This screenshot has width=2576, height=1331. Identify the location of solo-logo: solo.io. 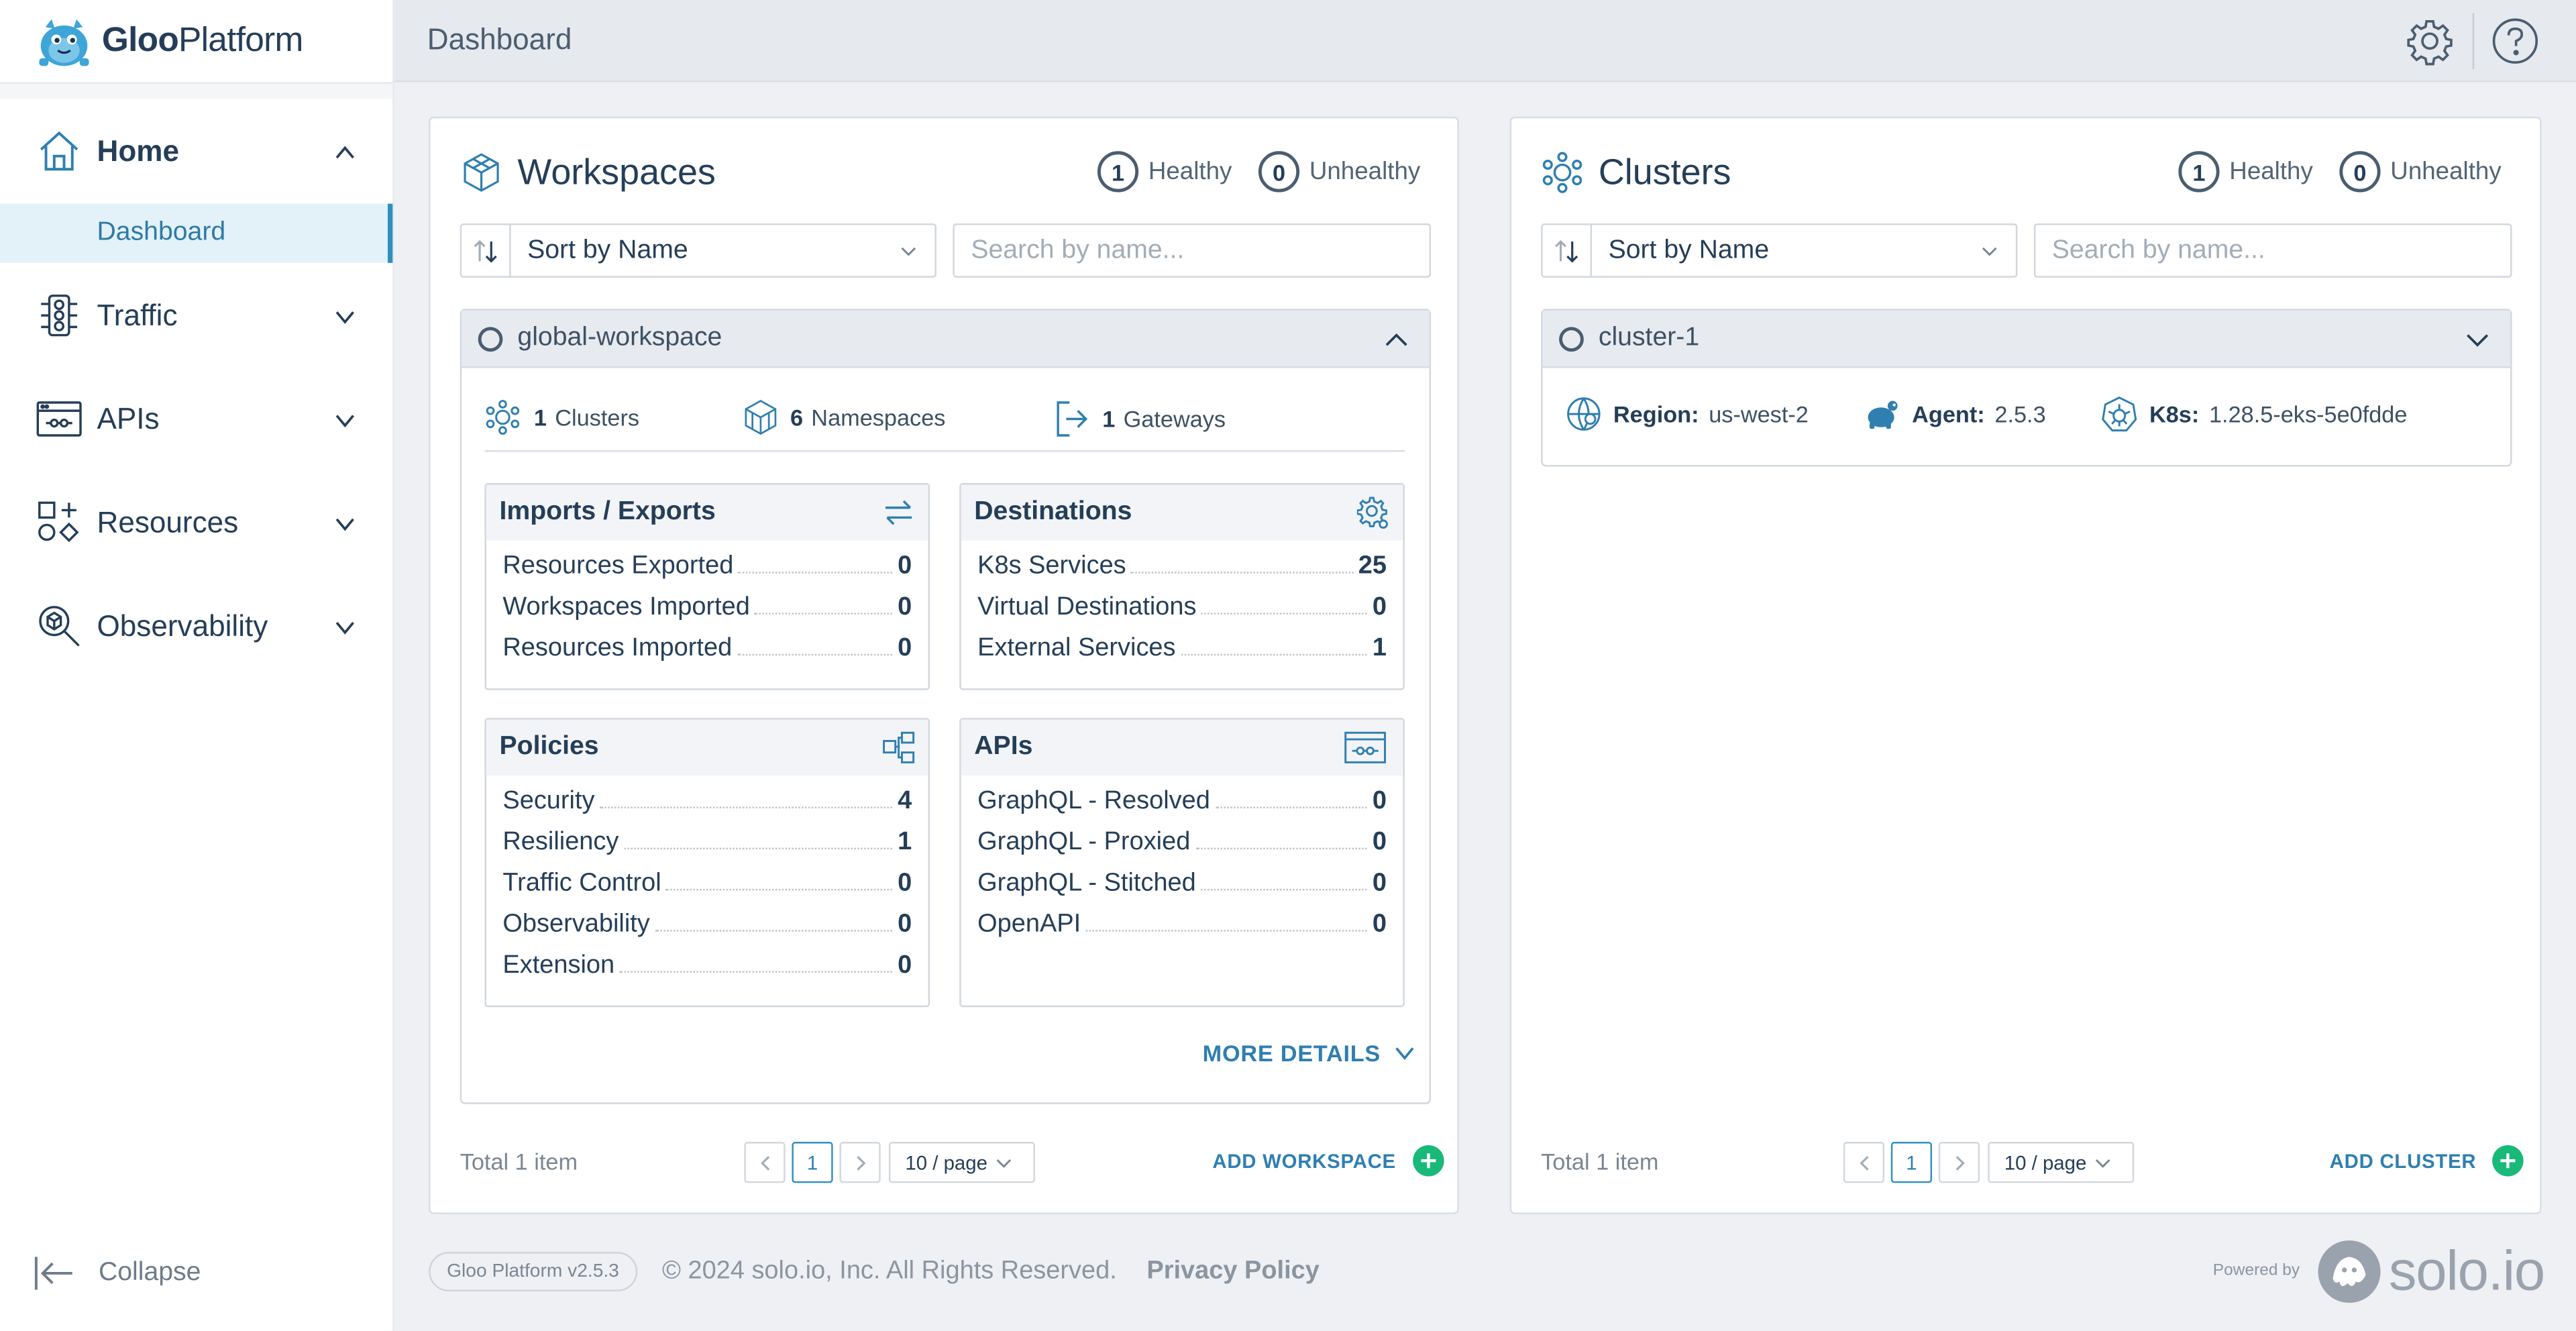
(2430, 1272).